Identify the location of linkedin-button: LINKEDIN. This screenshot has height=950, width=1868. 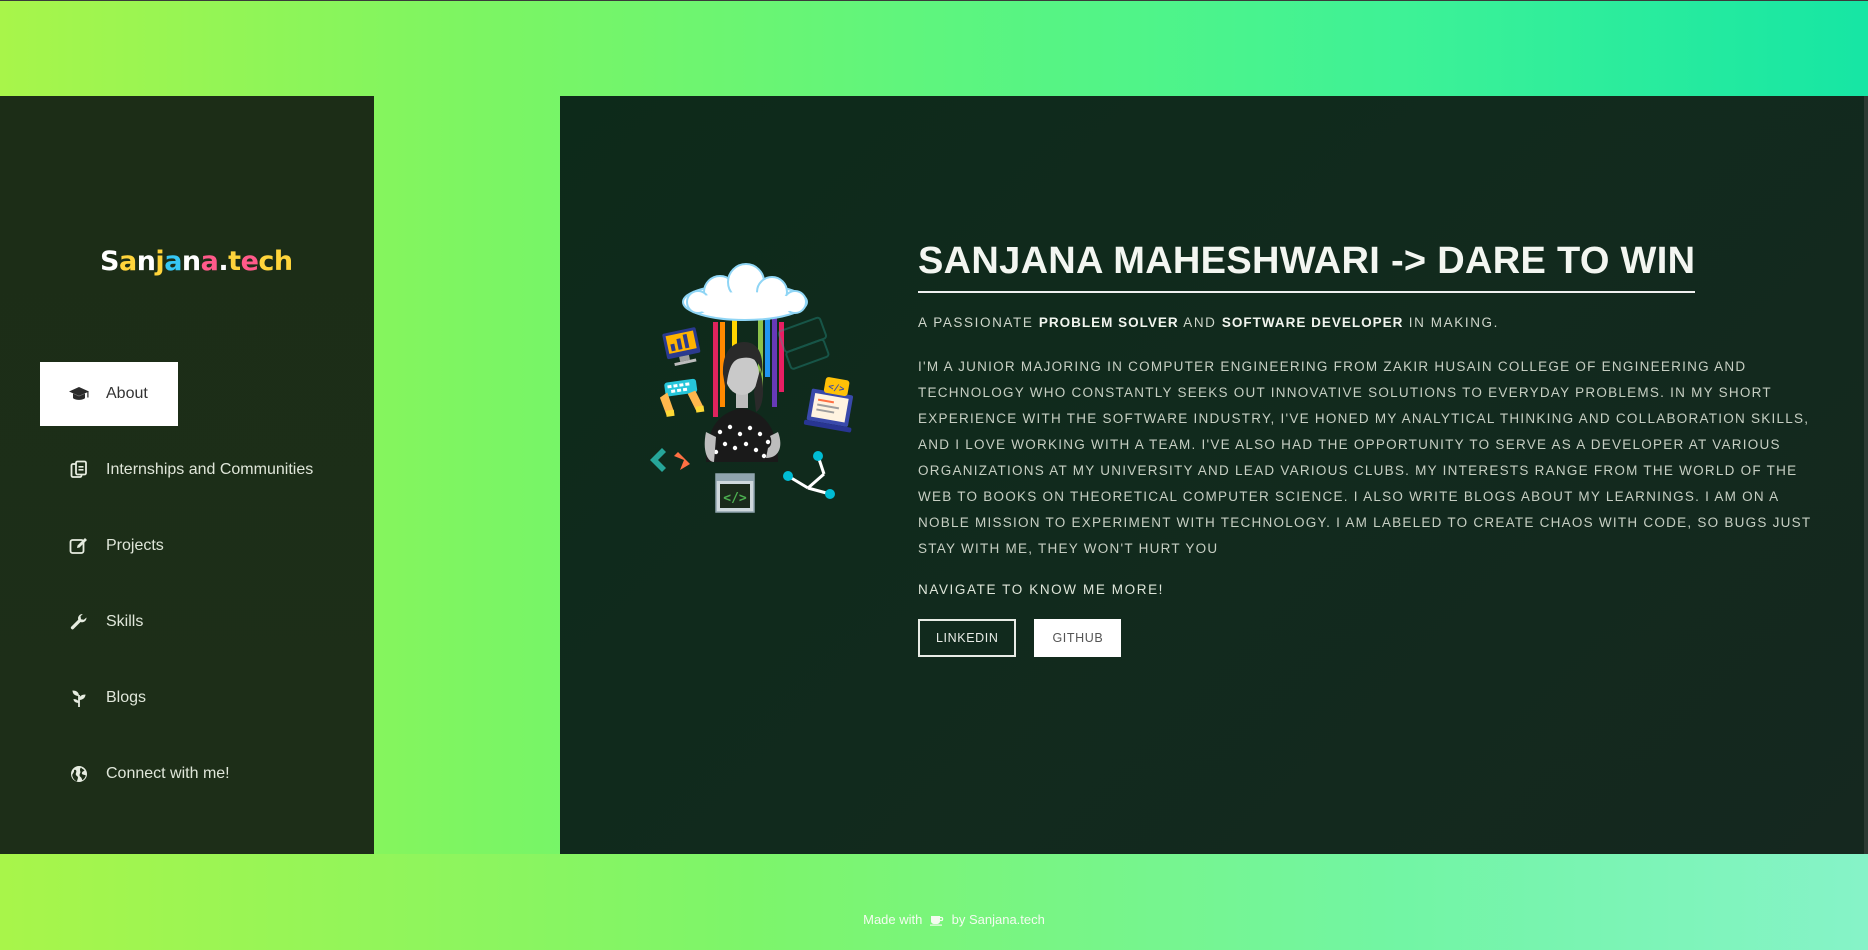
(967, 638).